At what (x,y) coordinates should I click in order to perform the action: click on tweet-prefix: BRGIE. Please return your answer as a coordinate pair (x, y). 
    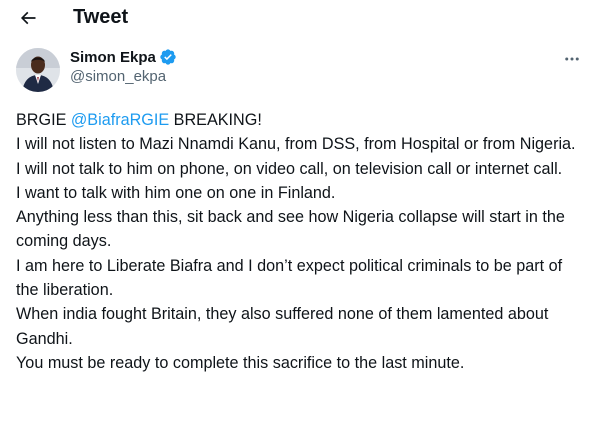
    Looking at the image, I should click on (43, 120).